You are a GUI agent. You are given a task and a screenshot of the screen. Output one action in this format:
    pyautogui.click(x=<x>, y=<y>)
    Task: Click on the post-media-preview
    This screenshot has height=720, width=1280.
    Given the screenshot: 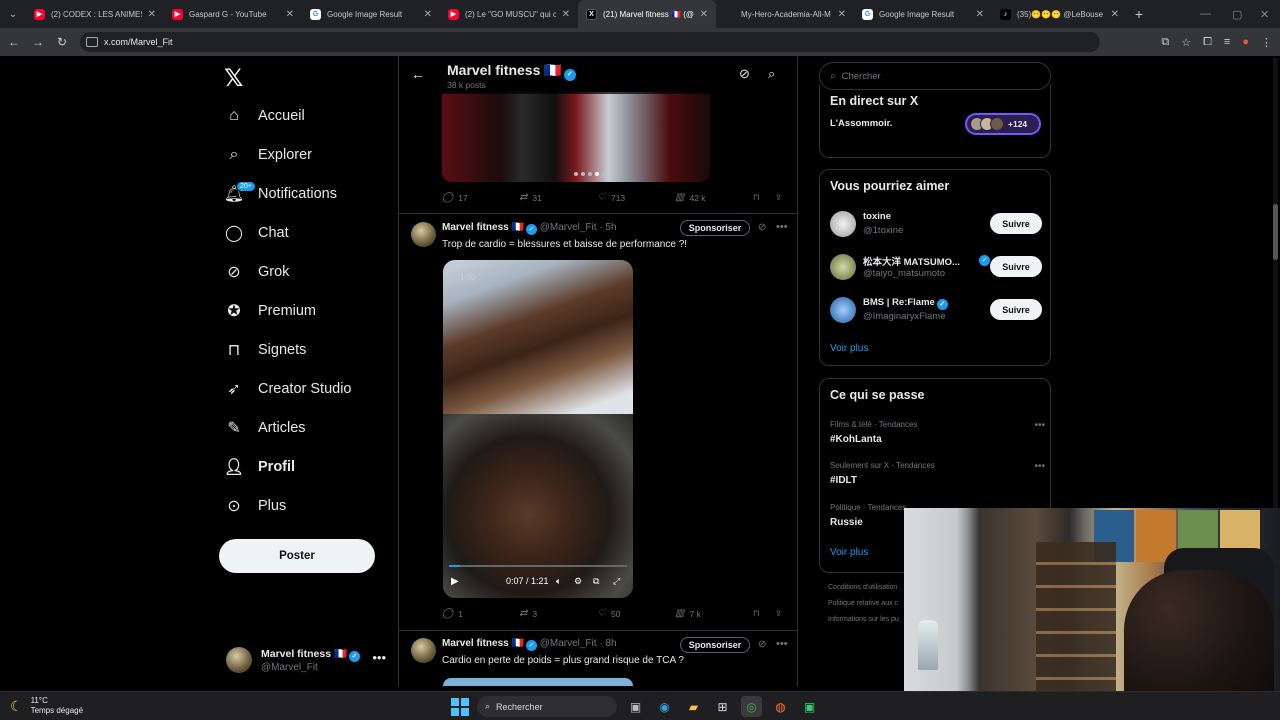 What is the action you would take?
    pyautogui.click(x=538, y=682)
    